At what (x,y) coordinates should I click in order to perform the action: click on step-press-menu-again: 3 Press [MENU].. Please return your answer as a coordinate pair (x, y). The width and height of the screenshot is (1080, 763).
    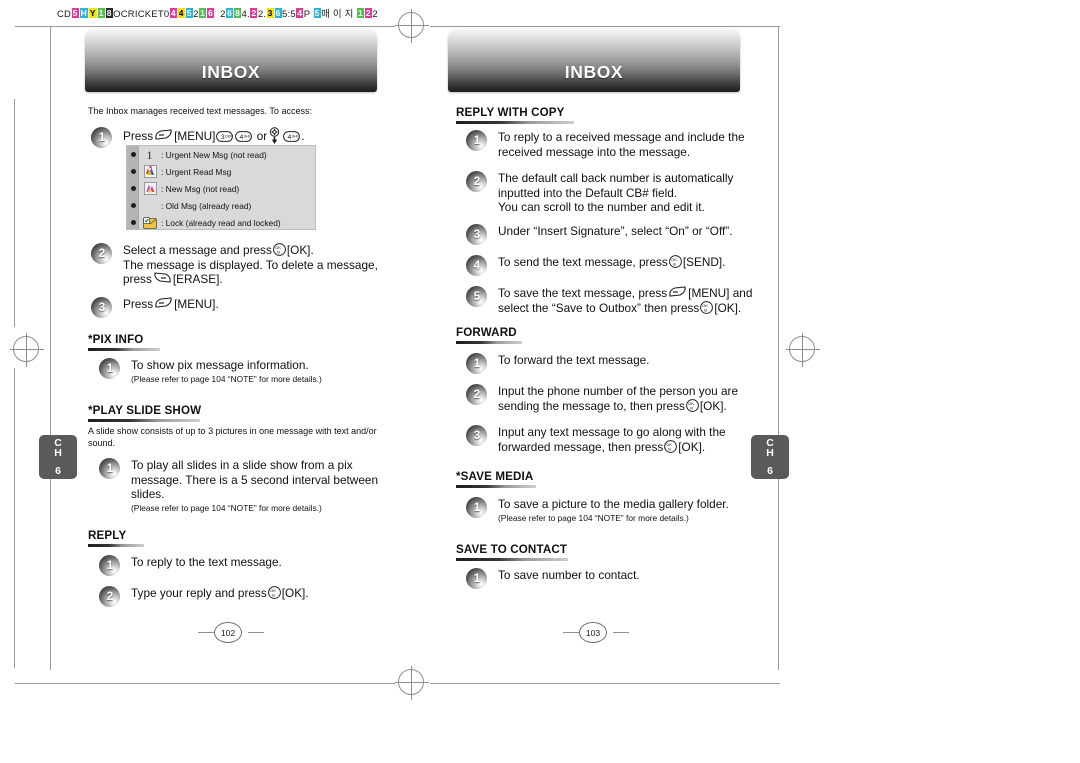
    Looking at the image, I should click on (241, 307).